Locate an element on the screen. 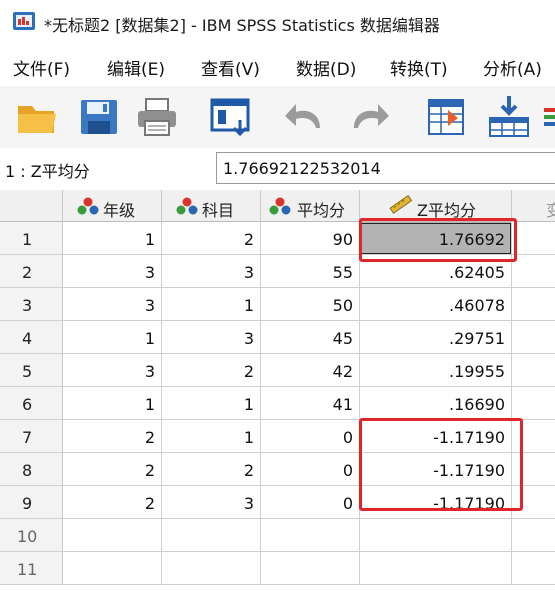 This screenshot has height=591, width=555. column-header-var: 变 is located at coordinates (533, 206).